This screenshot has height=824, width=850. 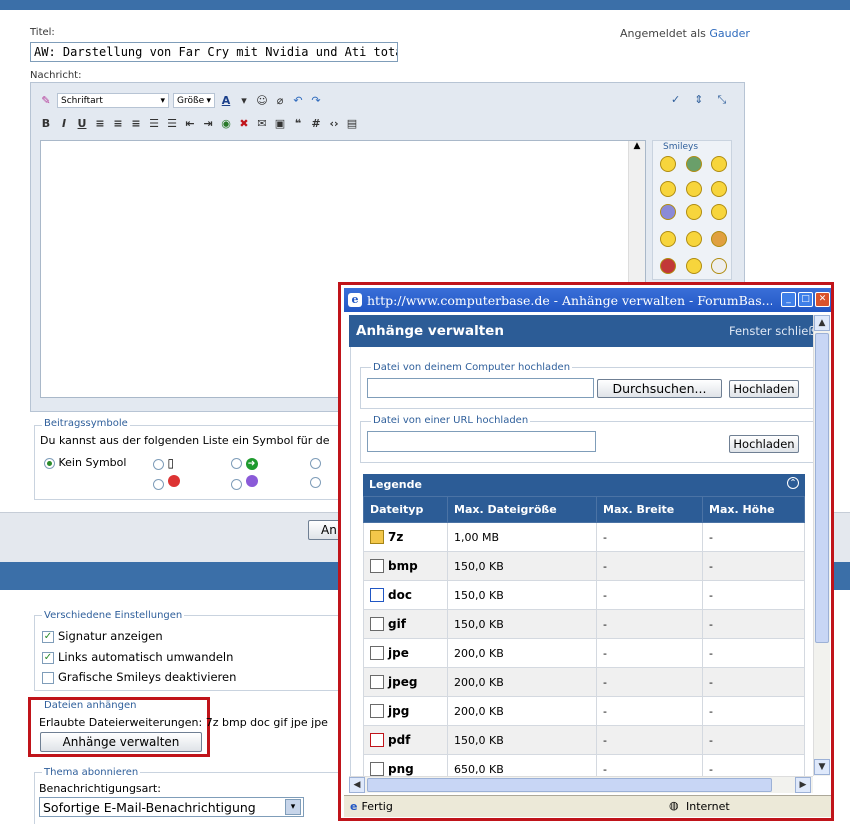 I want to click on unordered-list-icon: ☰, so click(x=172, y=123).